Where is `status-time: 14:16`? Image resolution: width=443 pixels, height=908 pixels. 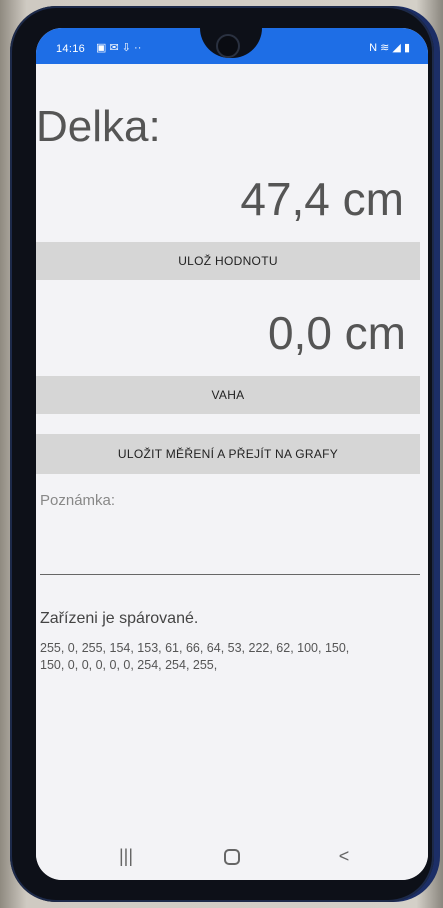 status-time: 14:16 is located at coordinates (71, 49).